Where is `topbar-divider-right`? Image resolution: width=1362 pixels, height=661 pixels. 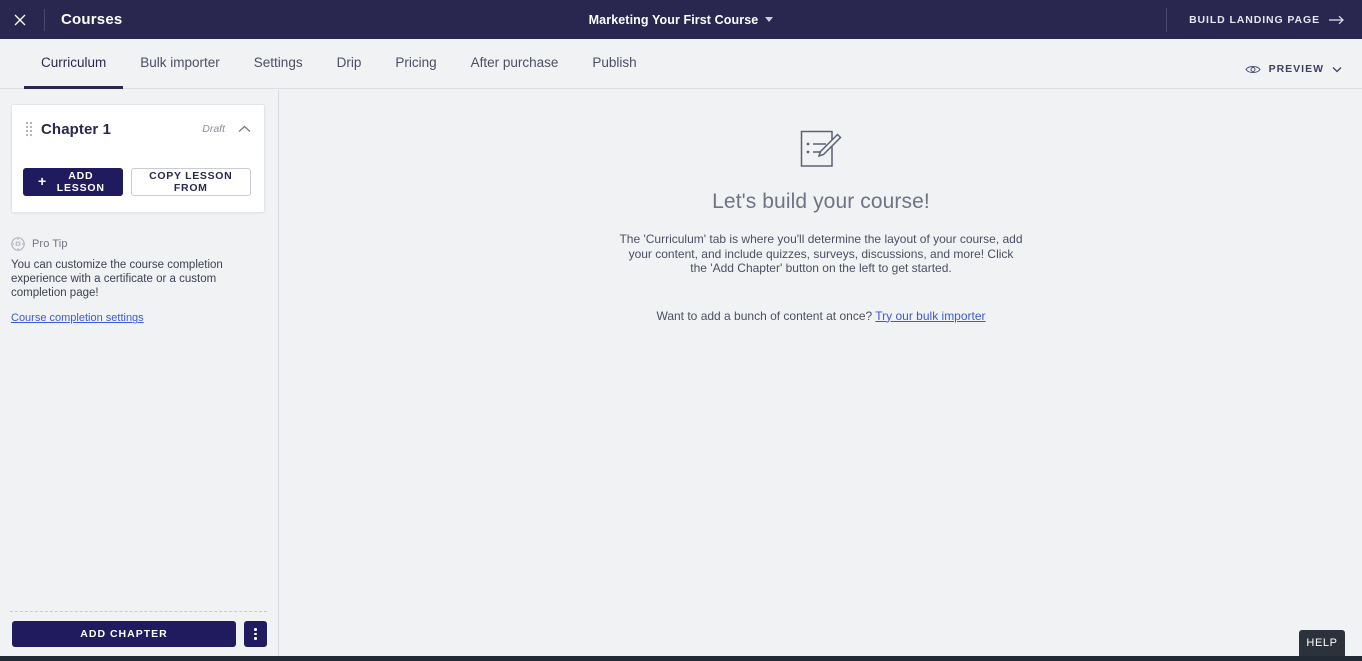
topbar-divider-right is located at coordinates (1167, 19).